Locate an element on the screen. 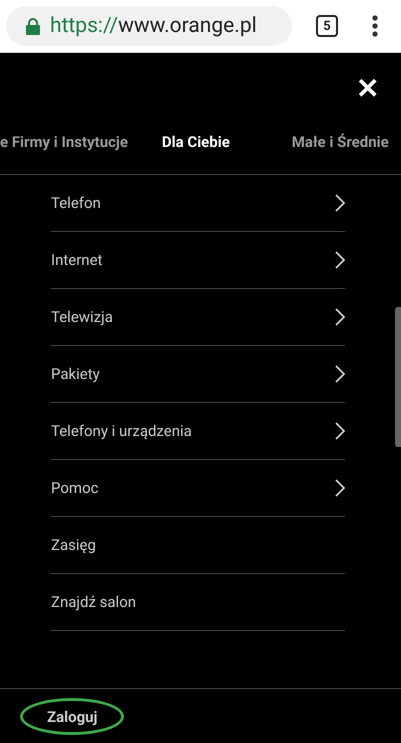 The image size is (401, 743). menu-item: Internet is located at coordinates (76, 260).